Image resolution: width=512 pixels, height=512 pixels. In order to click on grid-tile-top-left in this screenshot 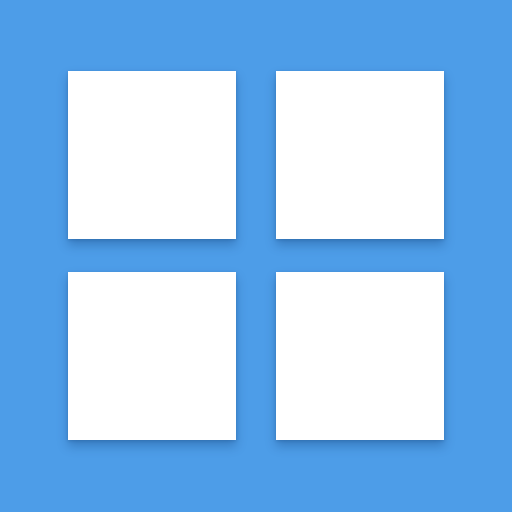, I will do `click(152, 155)`.